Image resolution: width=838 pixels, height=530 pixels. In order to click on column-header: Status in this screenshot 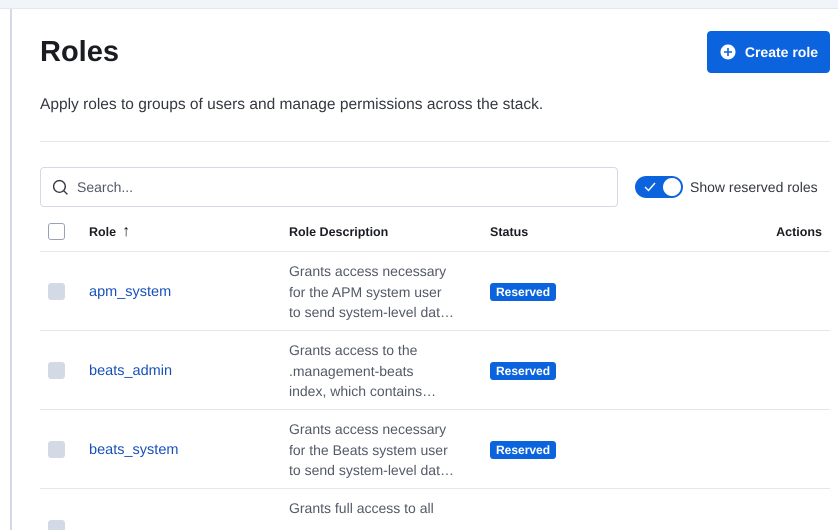, I will do `click(509, 231)`.